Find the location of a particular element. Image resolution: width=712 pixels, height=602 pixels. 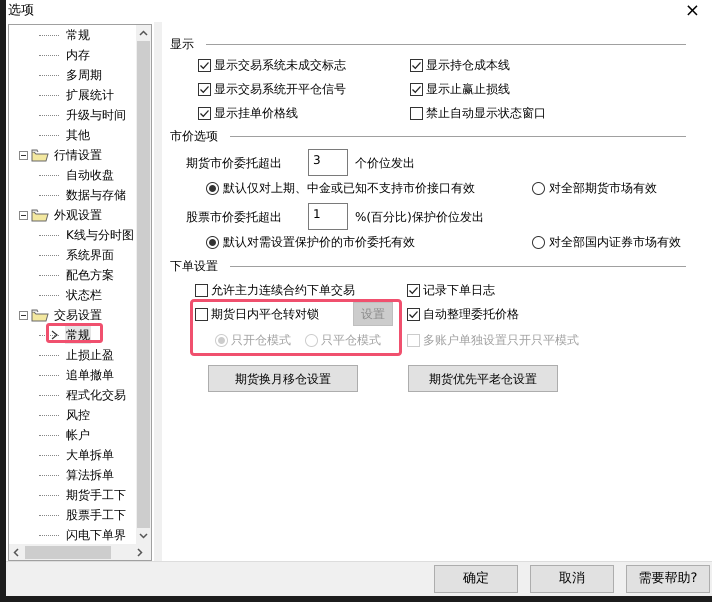

radio-label: 默认仅对上期、中金或已知不支持市价接口有效 is located at coordinates (349, 188).